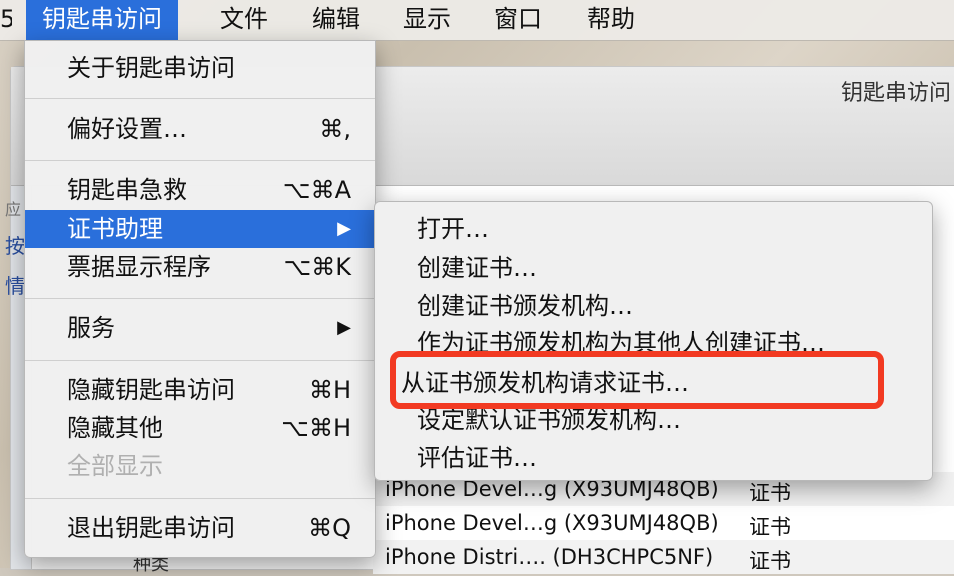 The height and width of the screenshot is (576, 954). What do you see at coordinates (895, 93) in the screenshot?
I see `window-title: 钥匙串访问` at bounding box center [895, 93].